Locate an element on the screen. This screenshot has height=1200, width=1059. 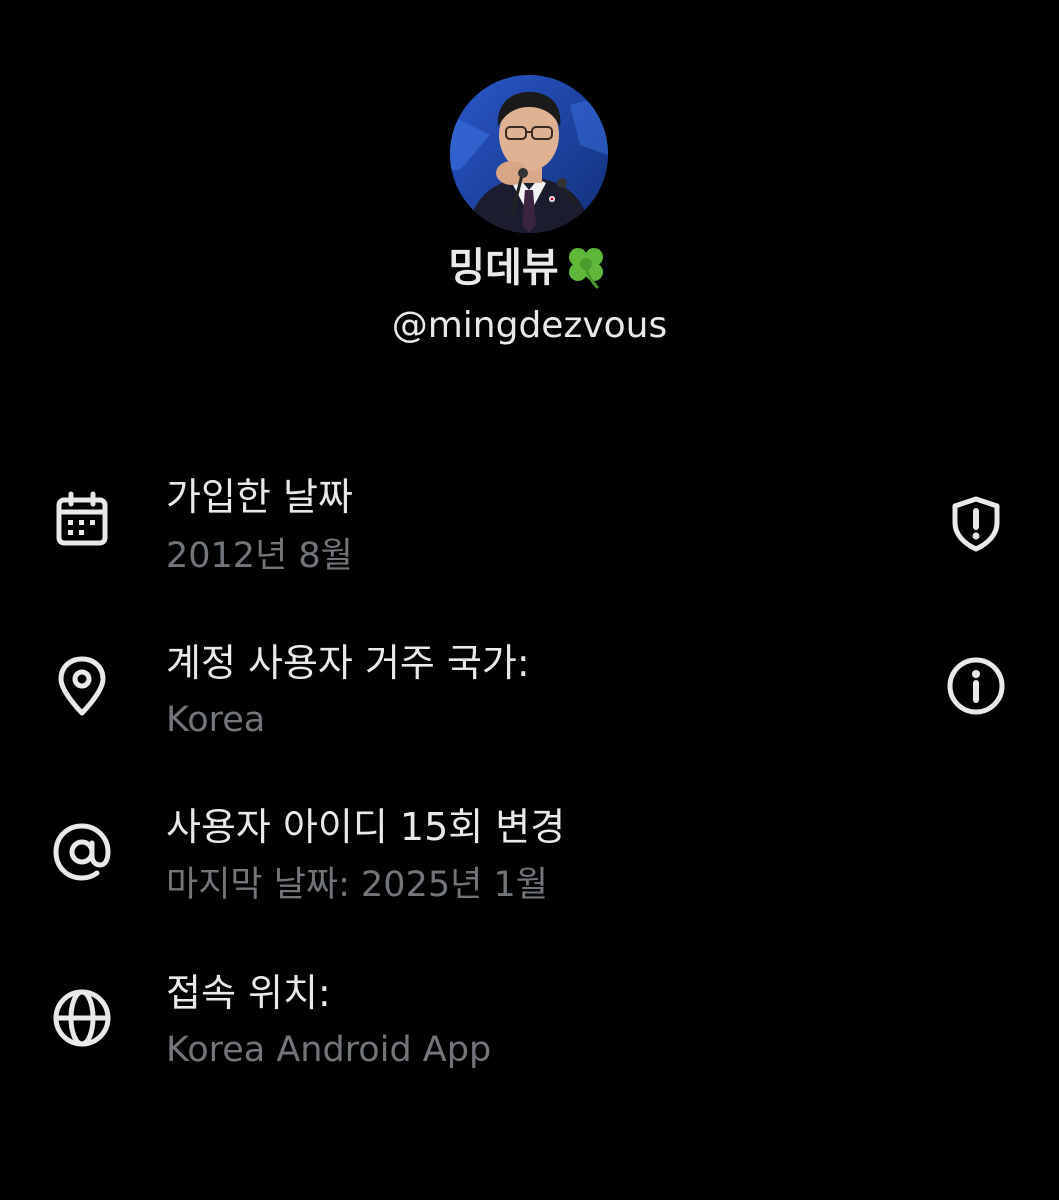
globe-icon is located at coordinates (82, 1018).